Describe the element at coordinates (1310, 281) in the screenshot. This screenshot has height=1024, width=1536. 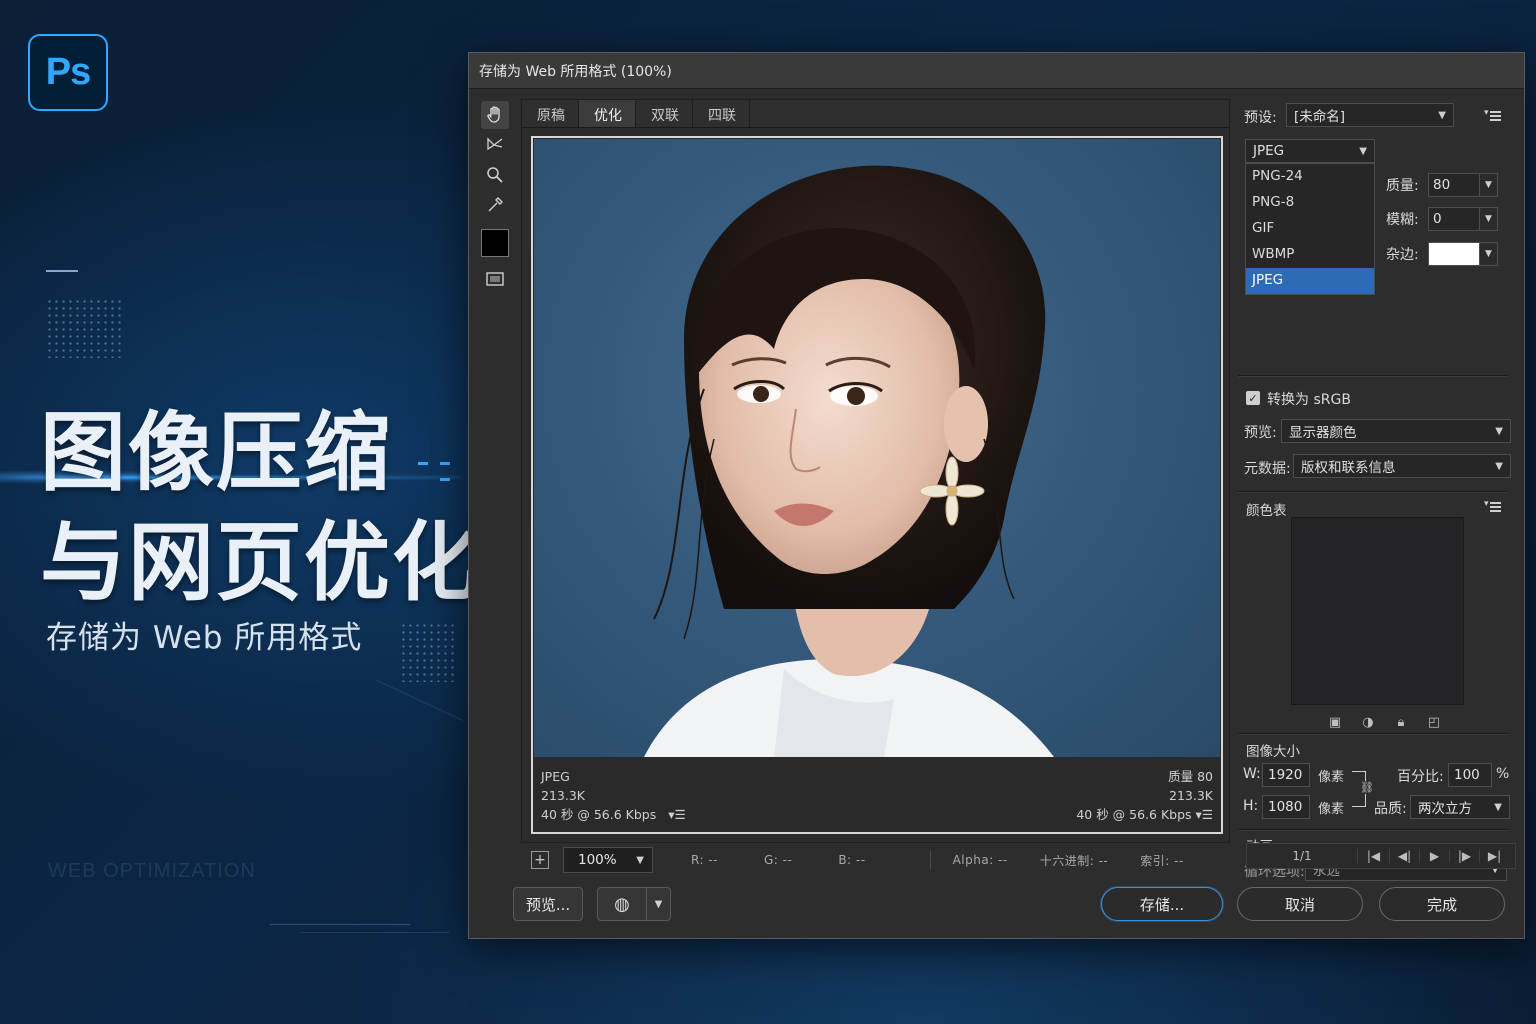
I see `format-option-jpeg: JPEG` at that location.